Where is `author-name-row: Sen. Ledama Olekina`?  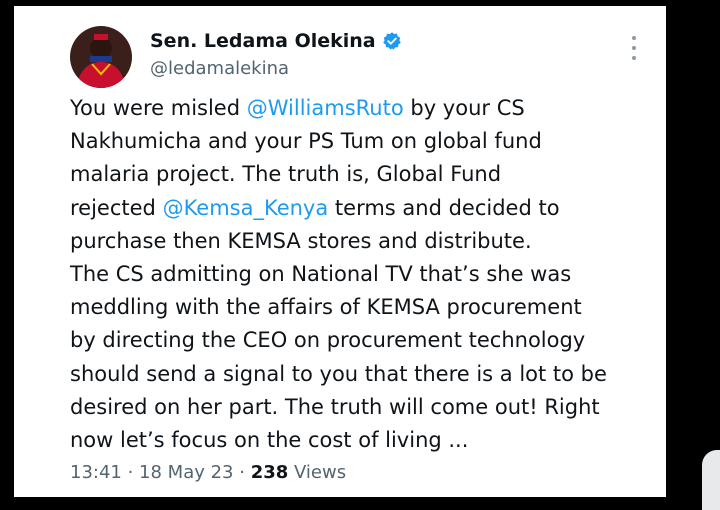 author-name-row: Sen. Ledama Olekina is located at coordinates (276, 41).